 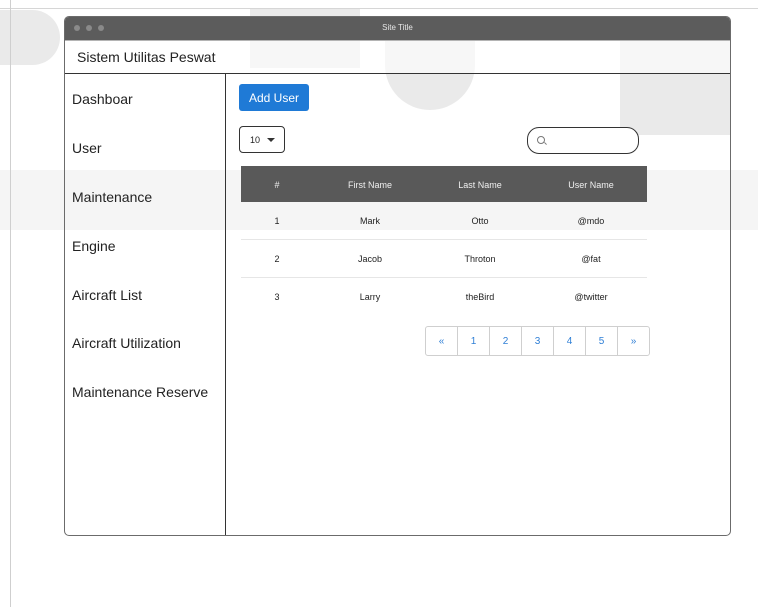 What do you see at coordinates (480, 259) in the screenshot?
I see `table-cell: Throton` at bounding box center [480, 259].